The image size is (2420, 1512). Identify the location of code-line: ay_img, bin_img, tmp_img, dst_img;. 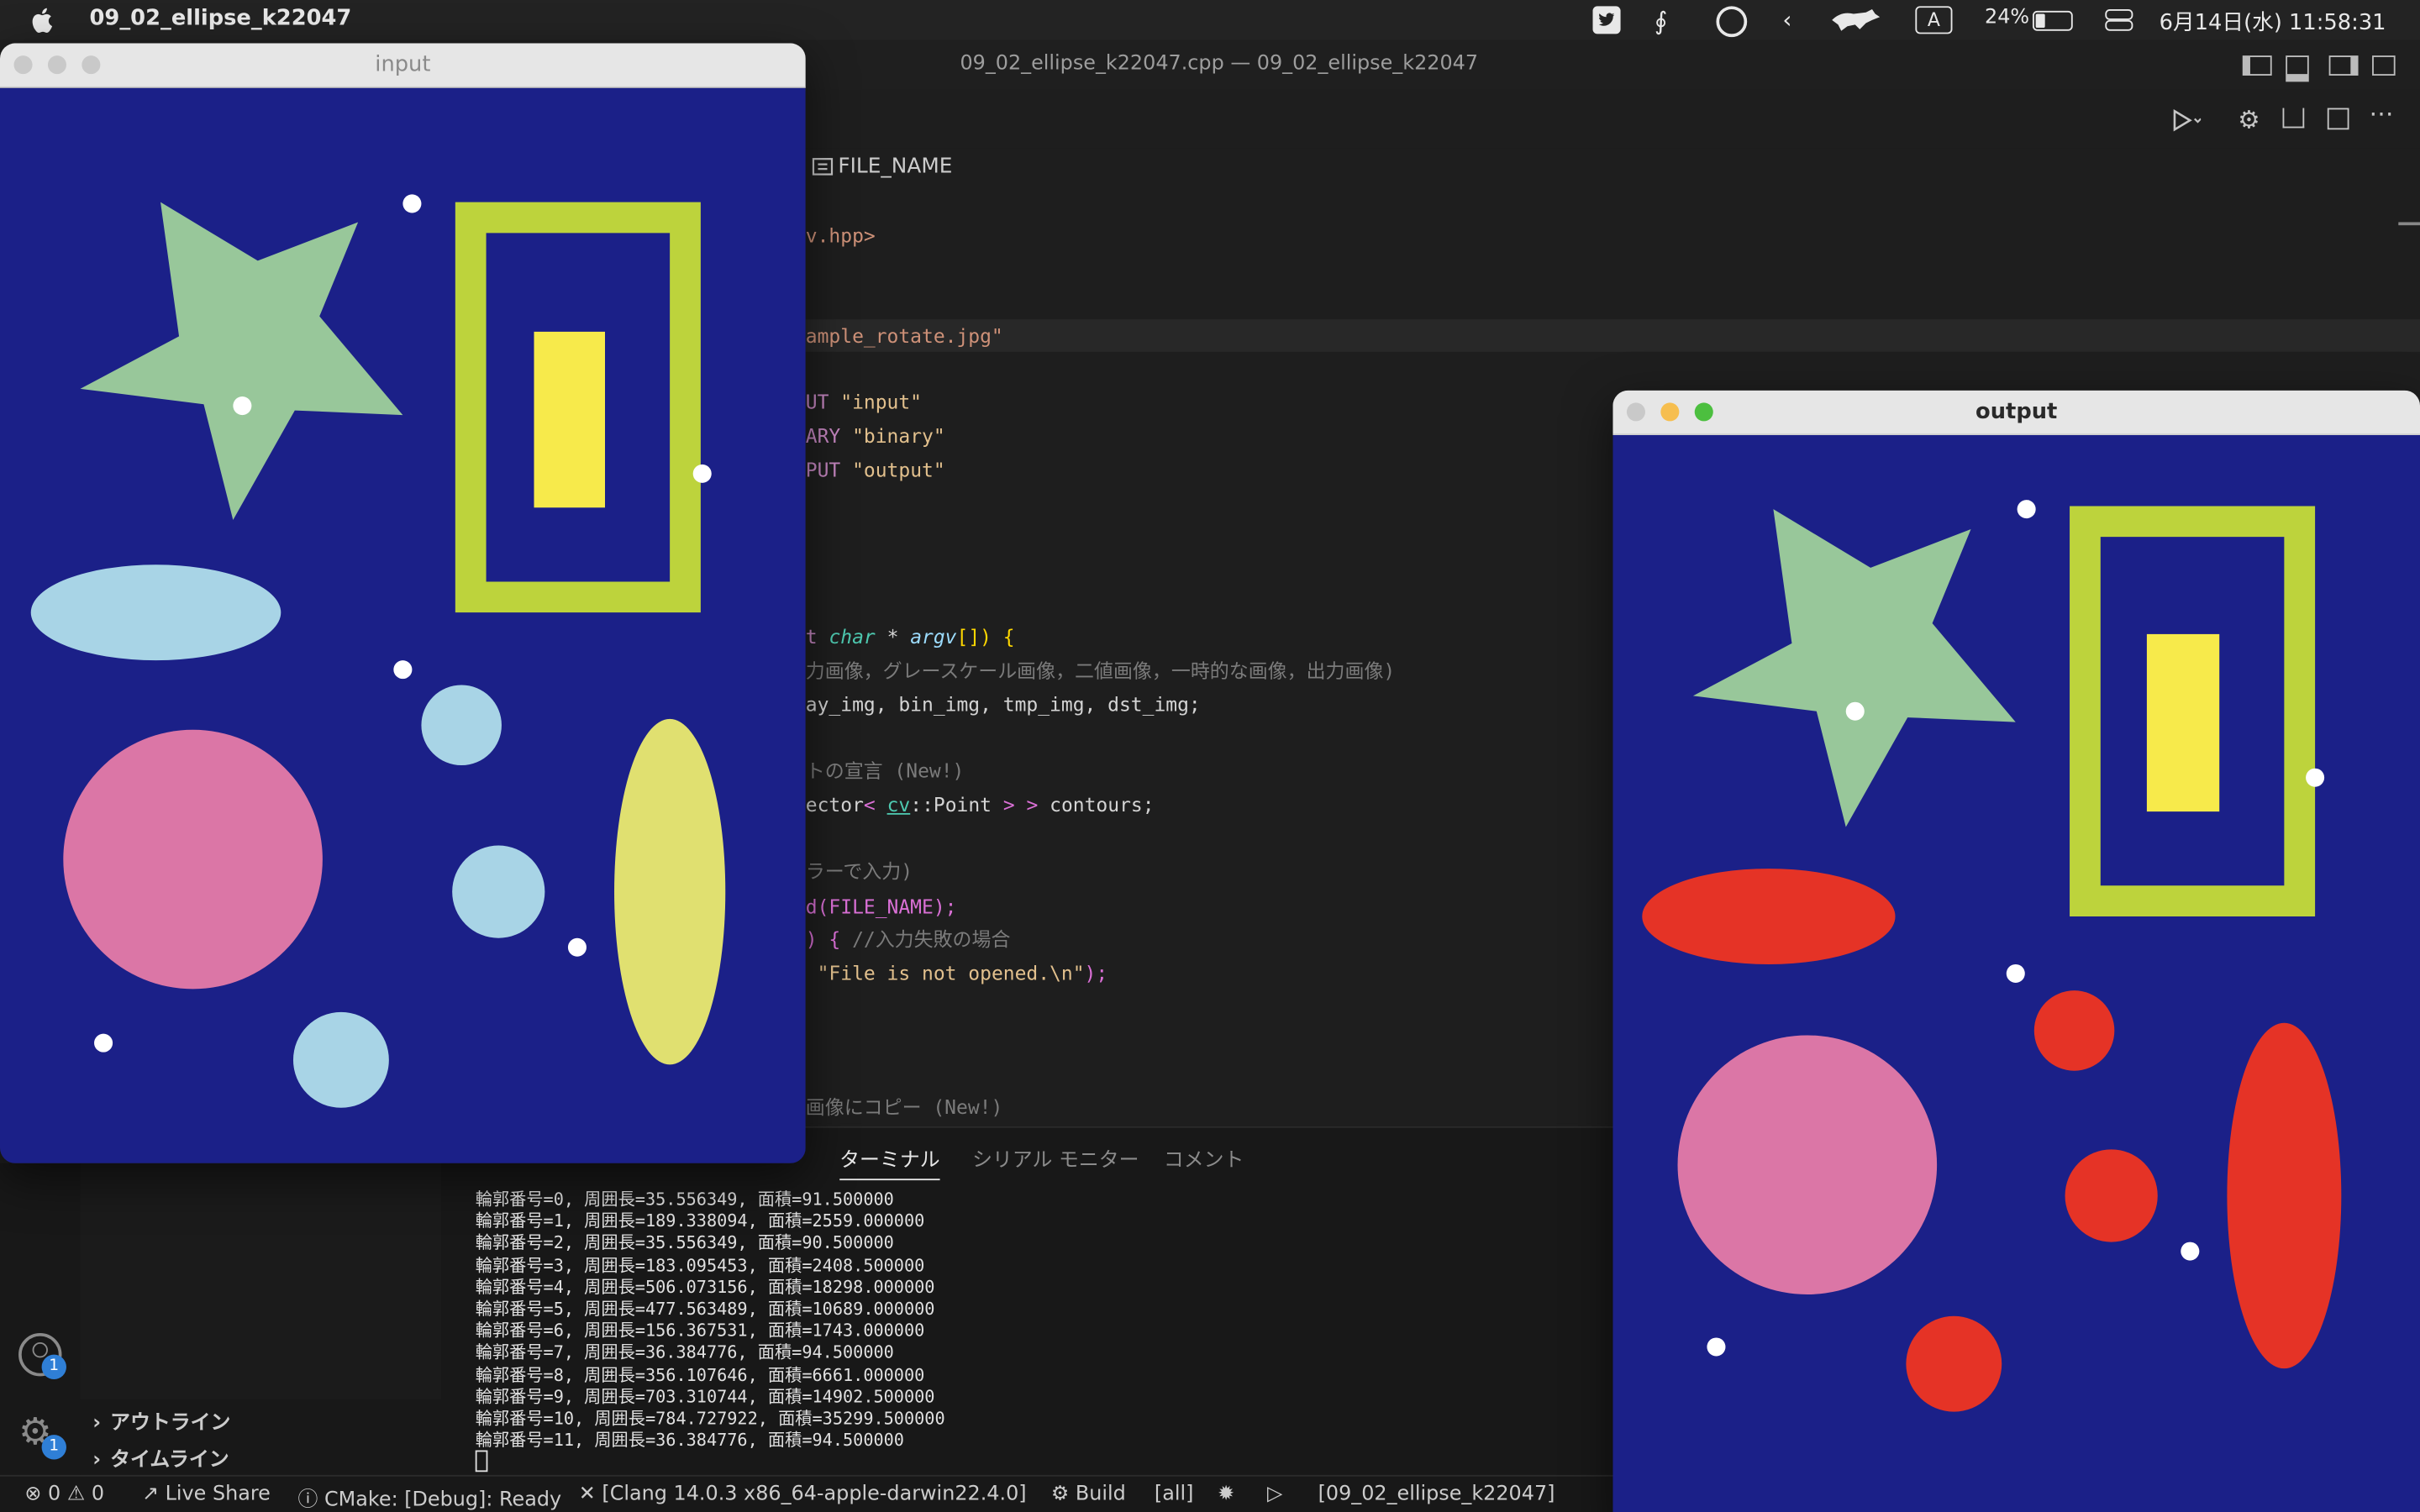
(1003, 704).